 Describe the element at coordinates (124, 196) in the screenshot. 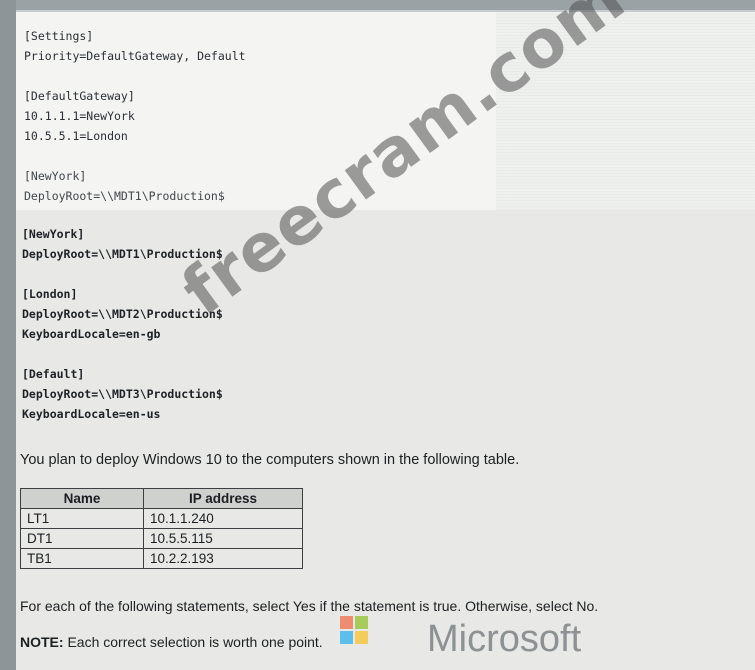

I see `code-line: DeployRoot=\\MDT1\Production$` at that location.